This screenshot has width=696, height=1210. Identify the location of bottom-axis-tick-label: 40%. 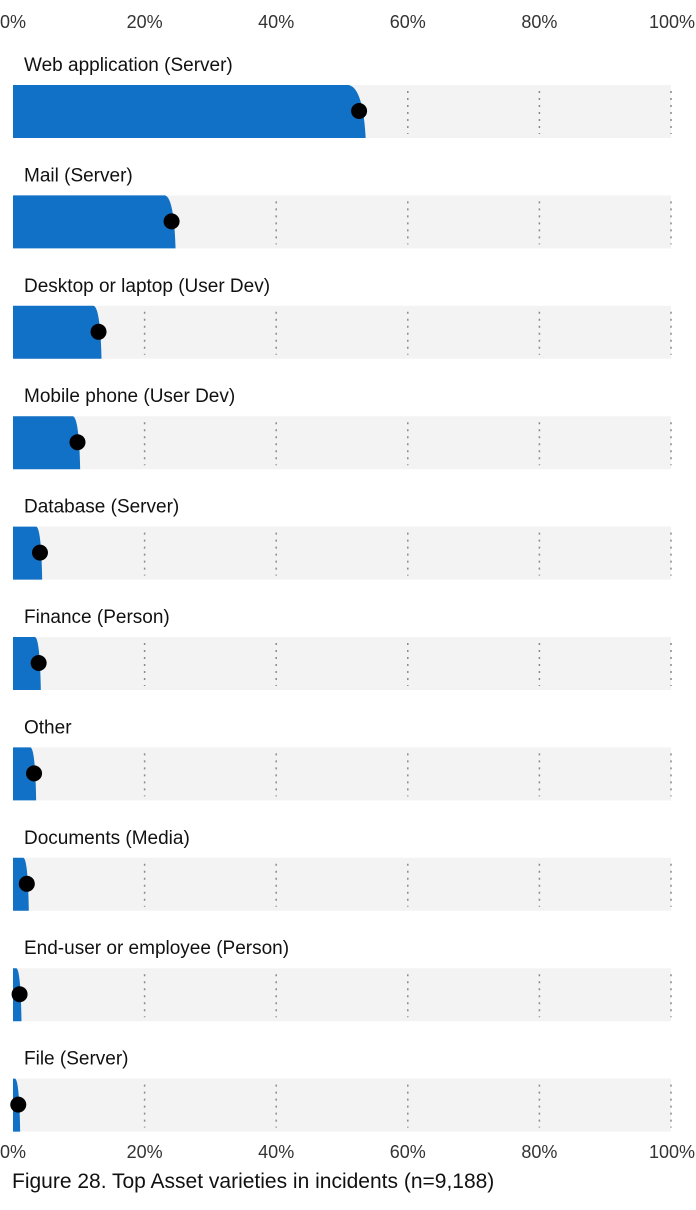
(276, 1152).